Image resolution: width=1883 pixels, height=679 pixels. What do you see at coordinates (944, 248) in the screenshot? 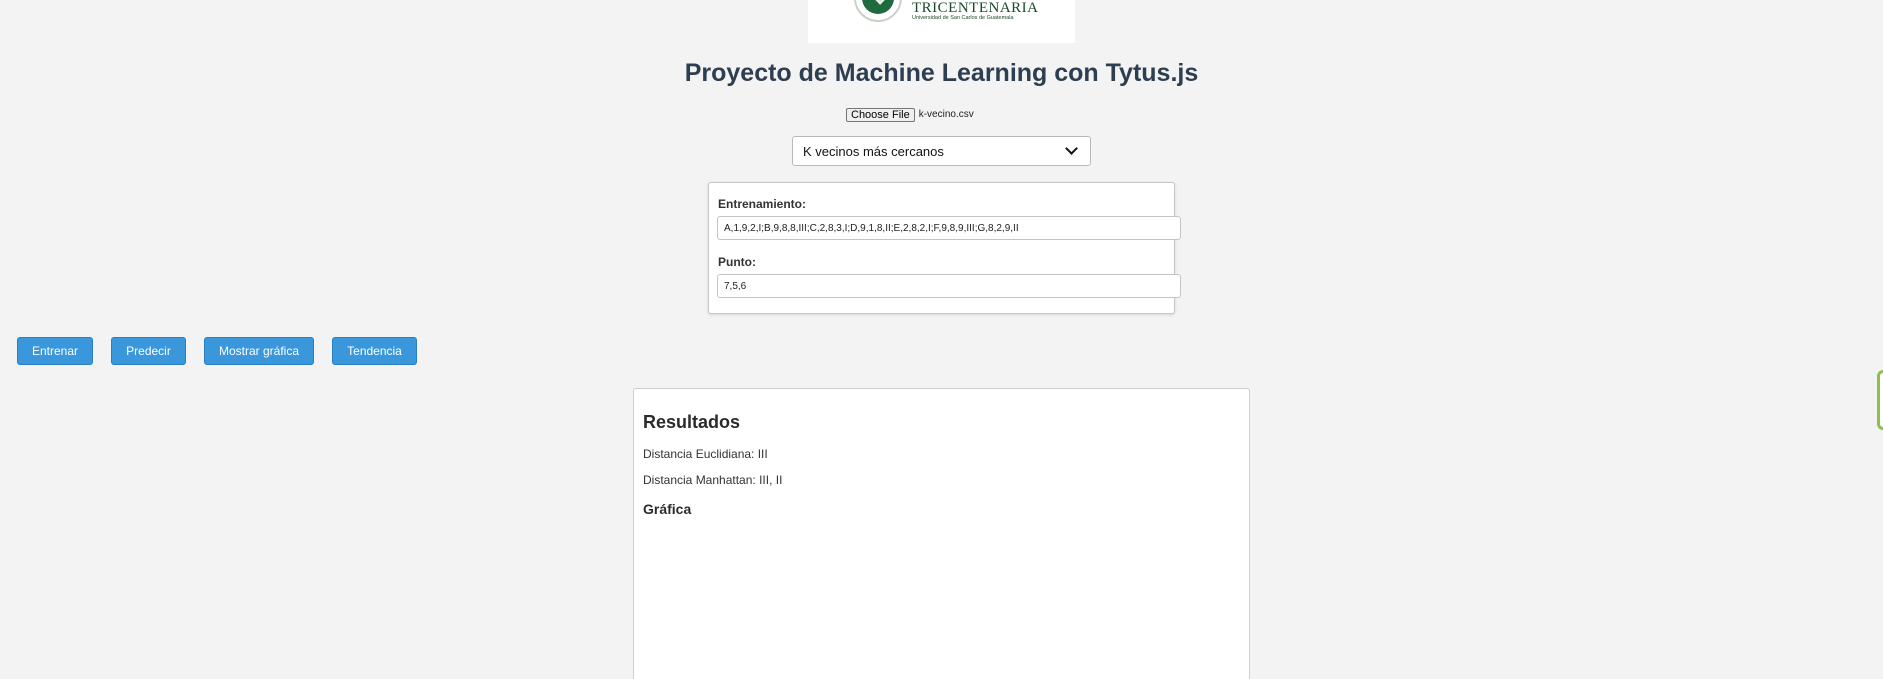
I see `params-panel: Entrenamiento: Punto:` at bounding box center [944, 248].